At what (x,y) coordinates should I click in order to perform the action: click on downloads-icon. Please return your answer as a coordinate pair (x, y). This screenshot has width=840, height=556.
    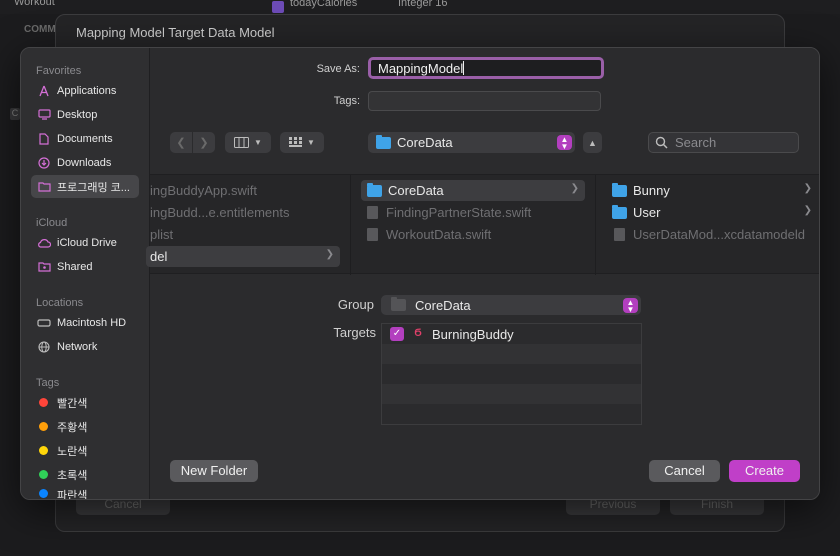
    Looking at the image, I should click on (44, 163).